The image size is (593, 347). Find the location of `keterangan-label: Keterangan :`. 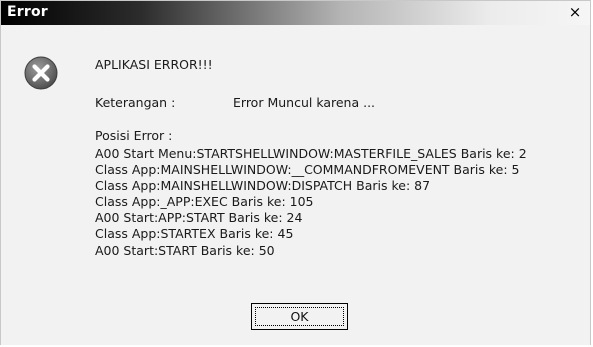

keterangan-label: Keterangan : is located at coordinates (135, 102).